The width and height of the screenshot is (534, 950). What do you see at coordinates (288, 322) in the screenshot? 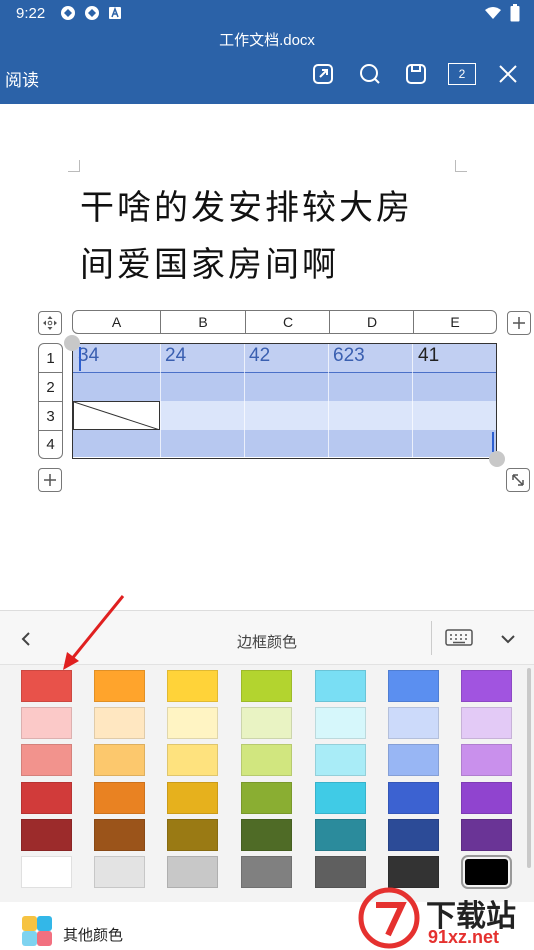
I see `column-header-c: C` at bounding box center [288, 322].